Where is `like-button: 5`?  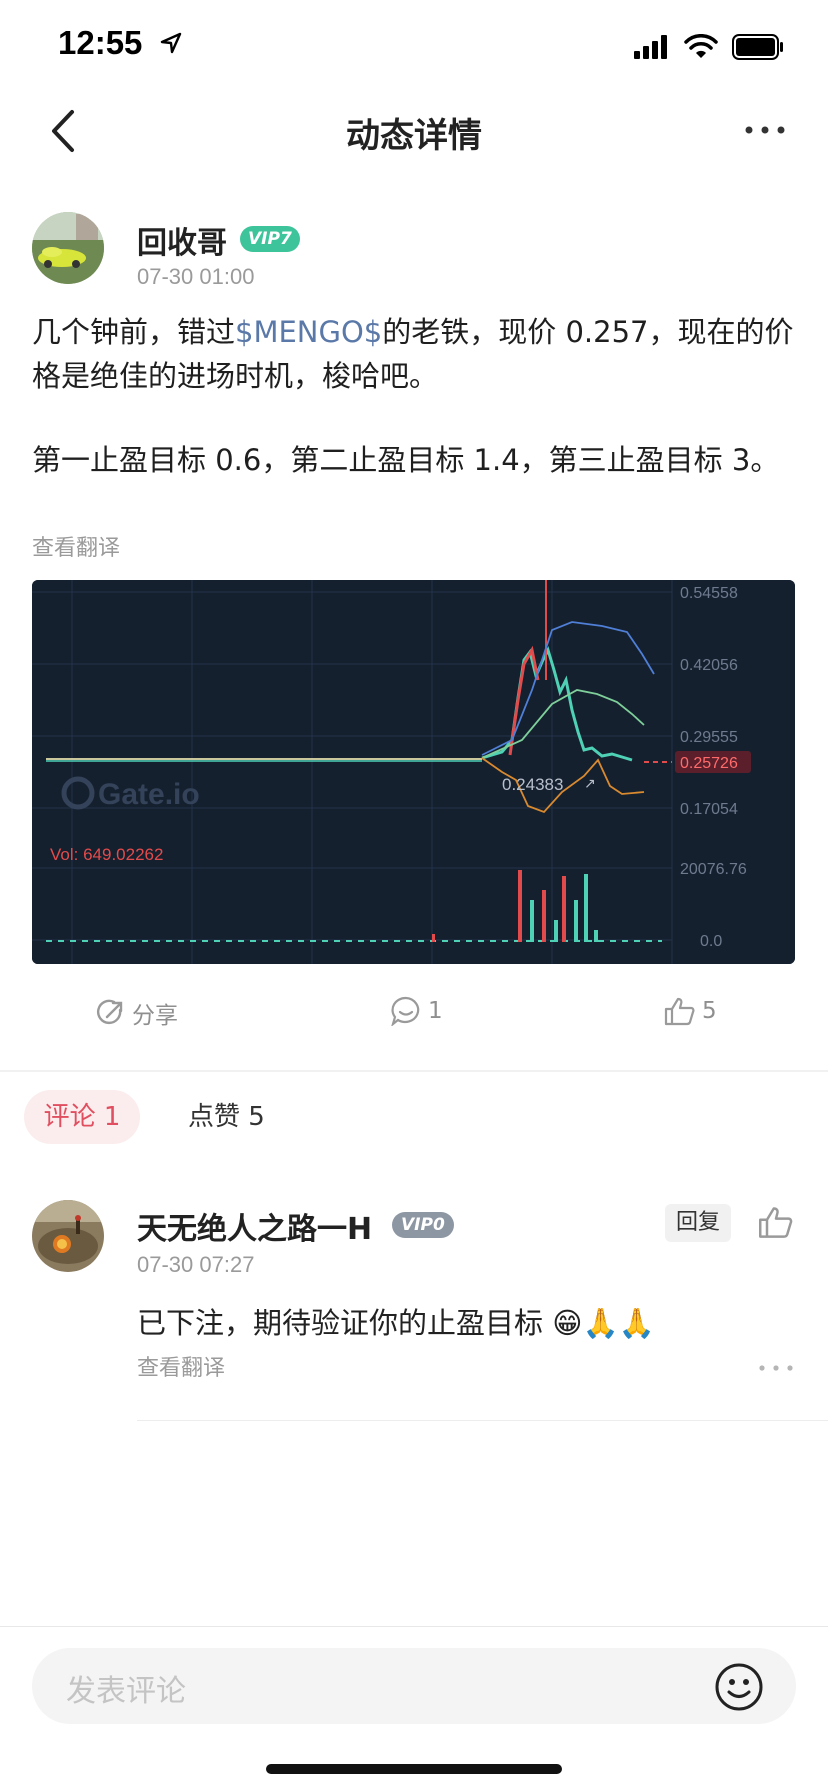 like-button: 5 is located at coordinates (690, 1011).